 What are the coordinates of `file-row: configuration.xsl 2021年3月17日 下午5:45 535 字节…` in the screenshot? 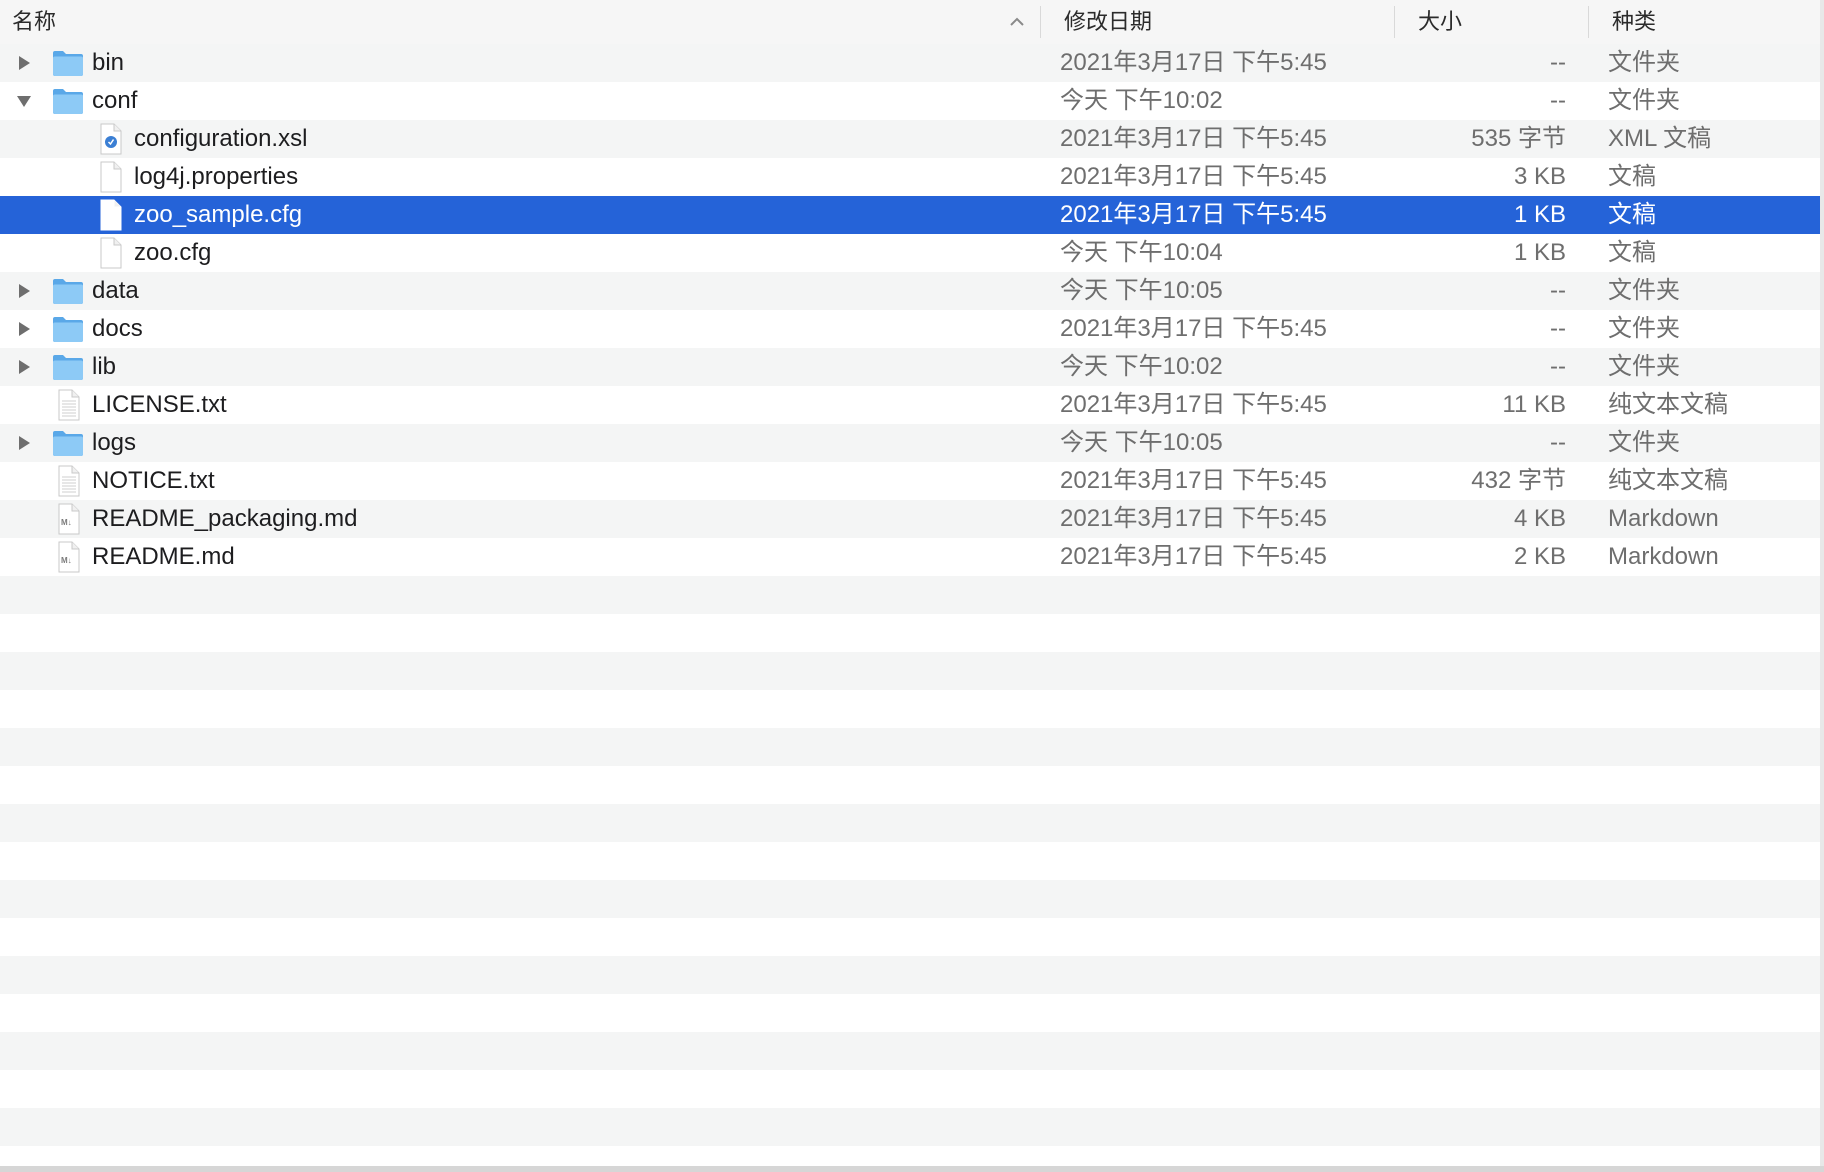 It's located at (912, 139).